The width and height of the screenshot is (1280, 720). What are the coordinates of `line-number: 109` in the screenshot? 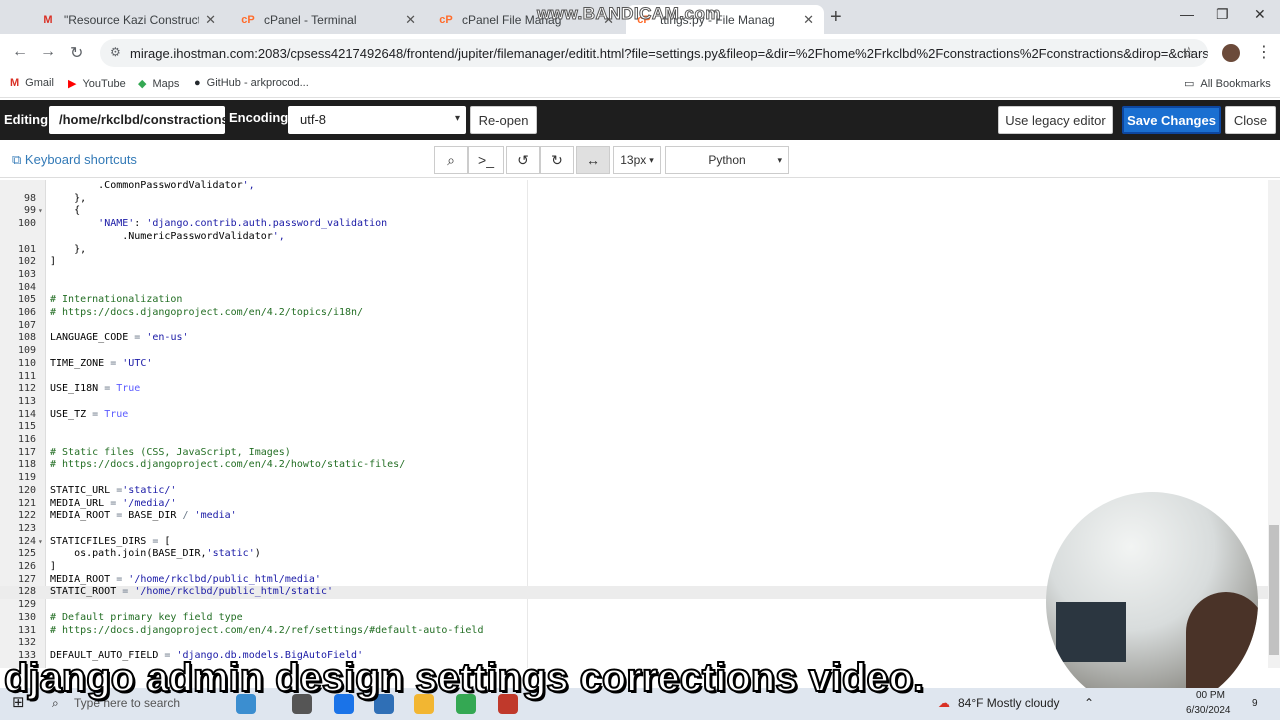 It's located at (26, 351).